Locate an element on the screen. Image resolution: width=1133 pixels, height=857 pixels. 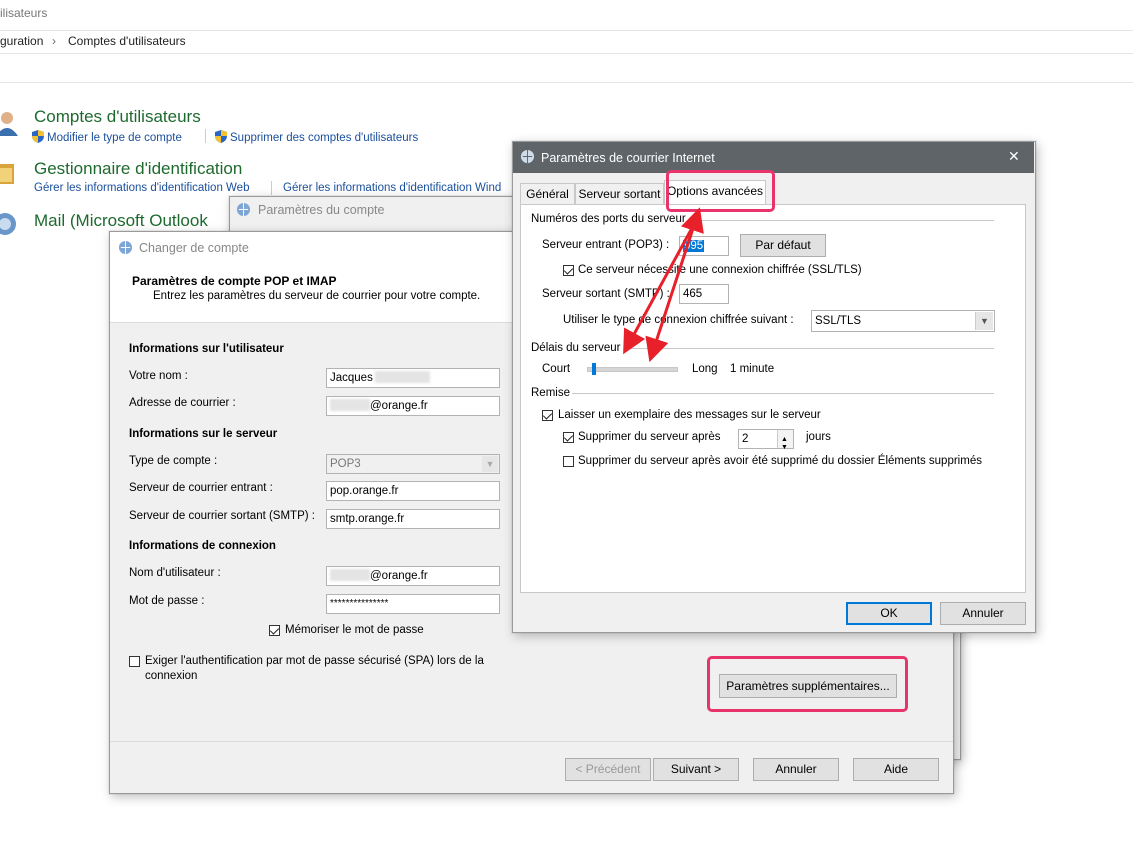
back-button: < Précédent is located at coordinates (608, 769).